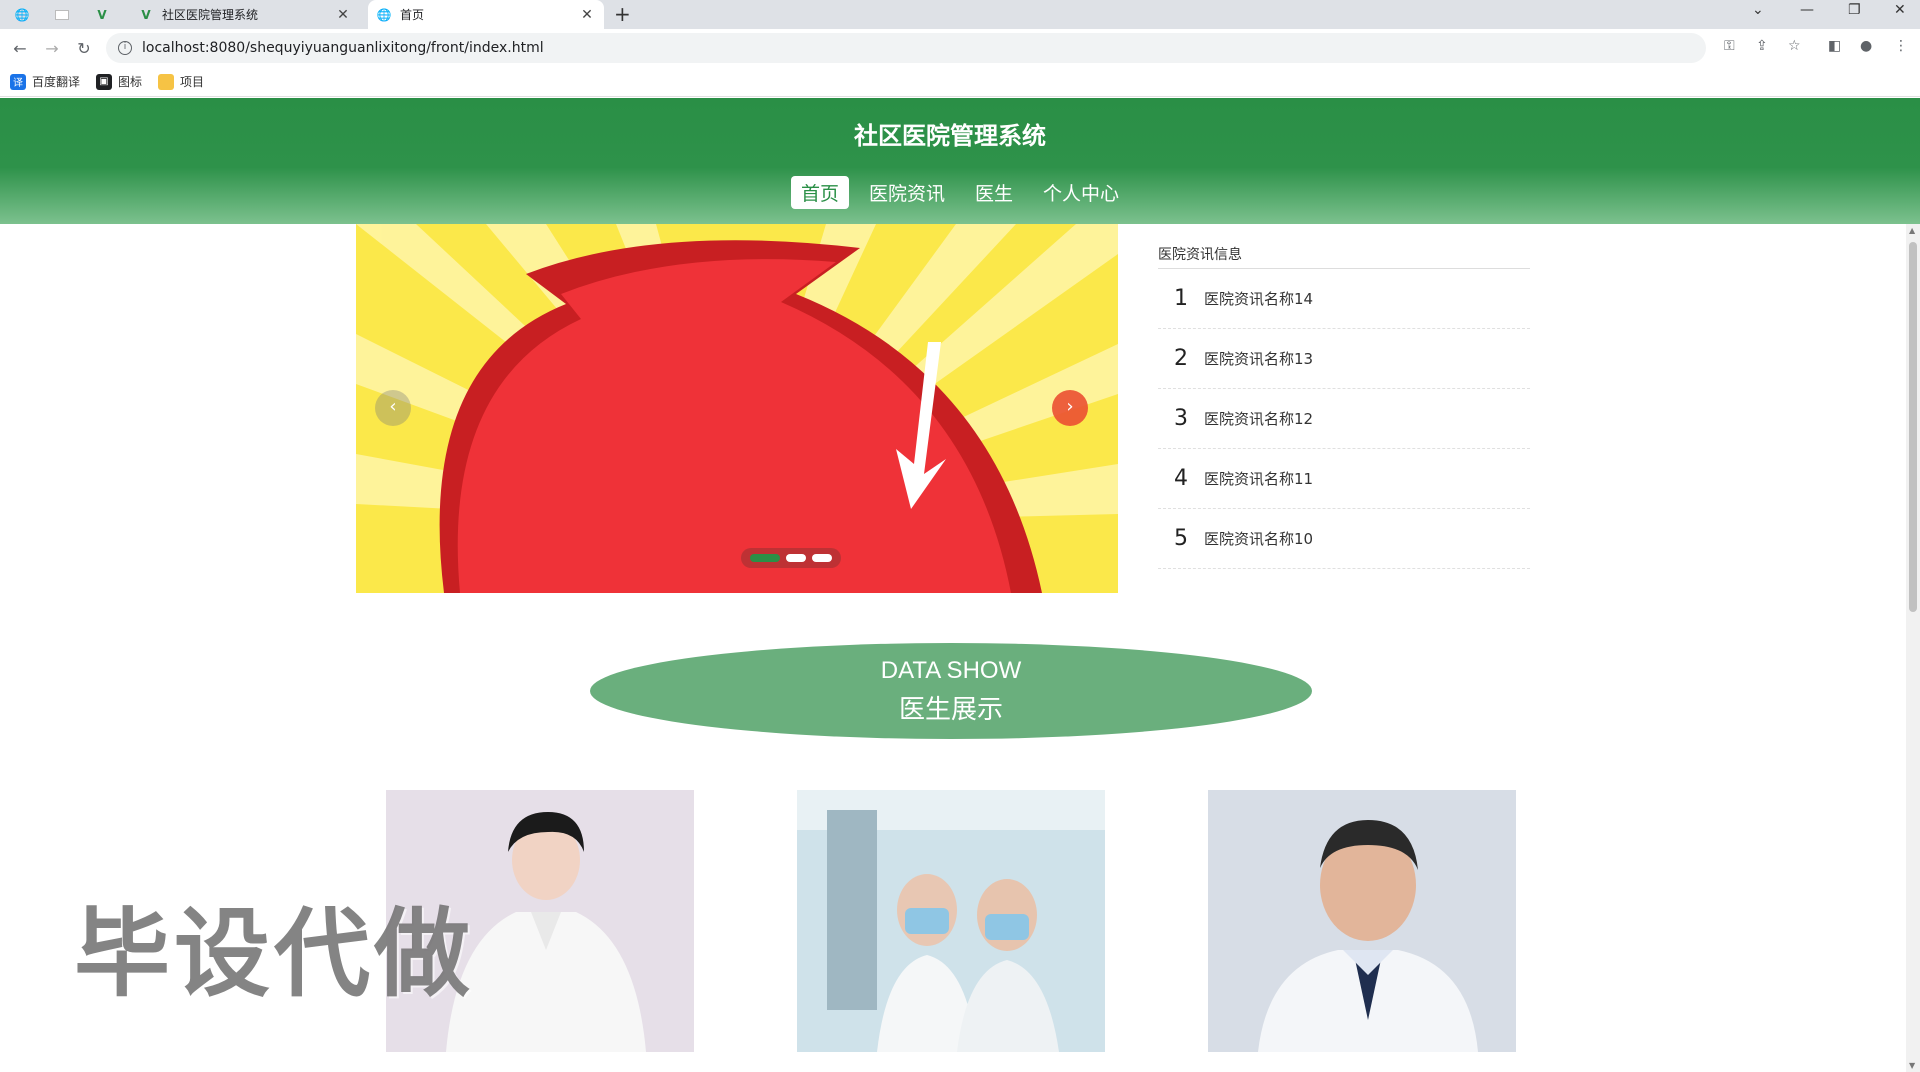 The height and width of the screenshot is (1072, 1920). What do you see at coordinates (950, 136) in the screenshot?
I see `site-title: 社区医院管理系统` at bounding box center [950, 136].